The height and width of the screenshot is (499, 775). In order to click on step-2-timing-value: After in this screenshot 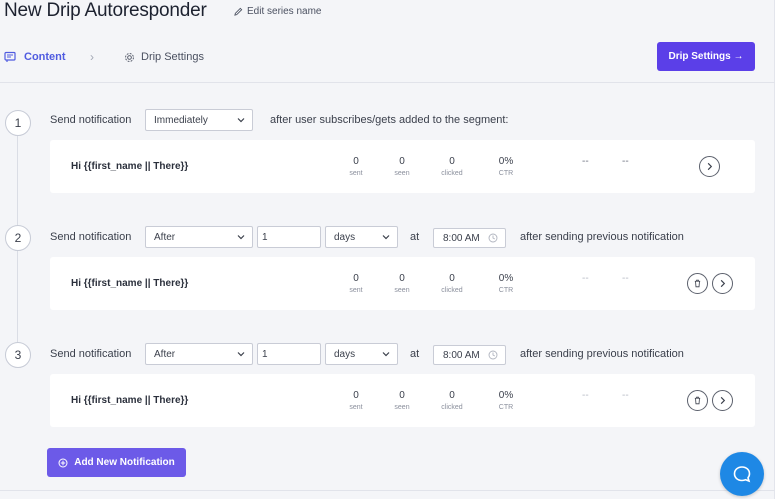, I will do `click(165, 237)`.